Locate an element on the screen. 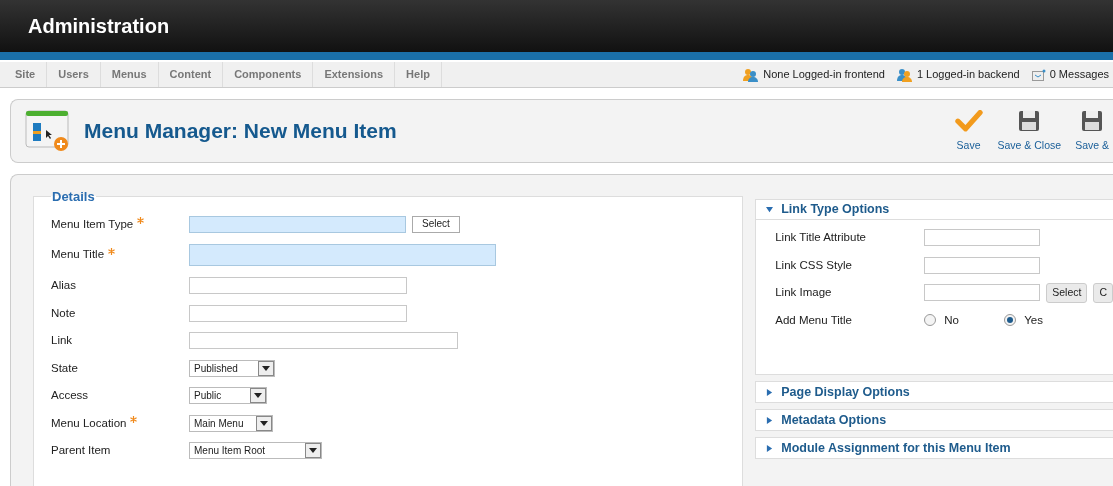  menu-item: Users is located at coordinates (74, 74).